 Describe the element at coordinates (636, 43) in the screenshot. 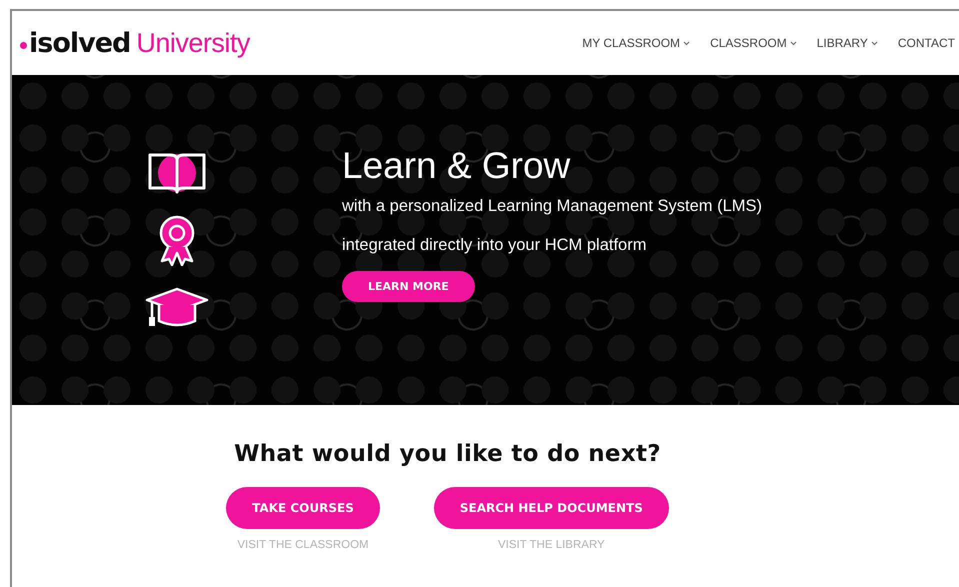

I see `nav-link: MY CLASSROOM` at that location.